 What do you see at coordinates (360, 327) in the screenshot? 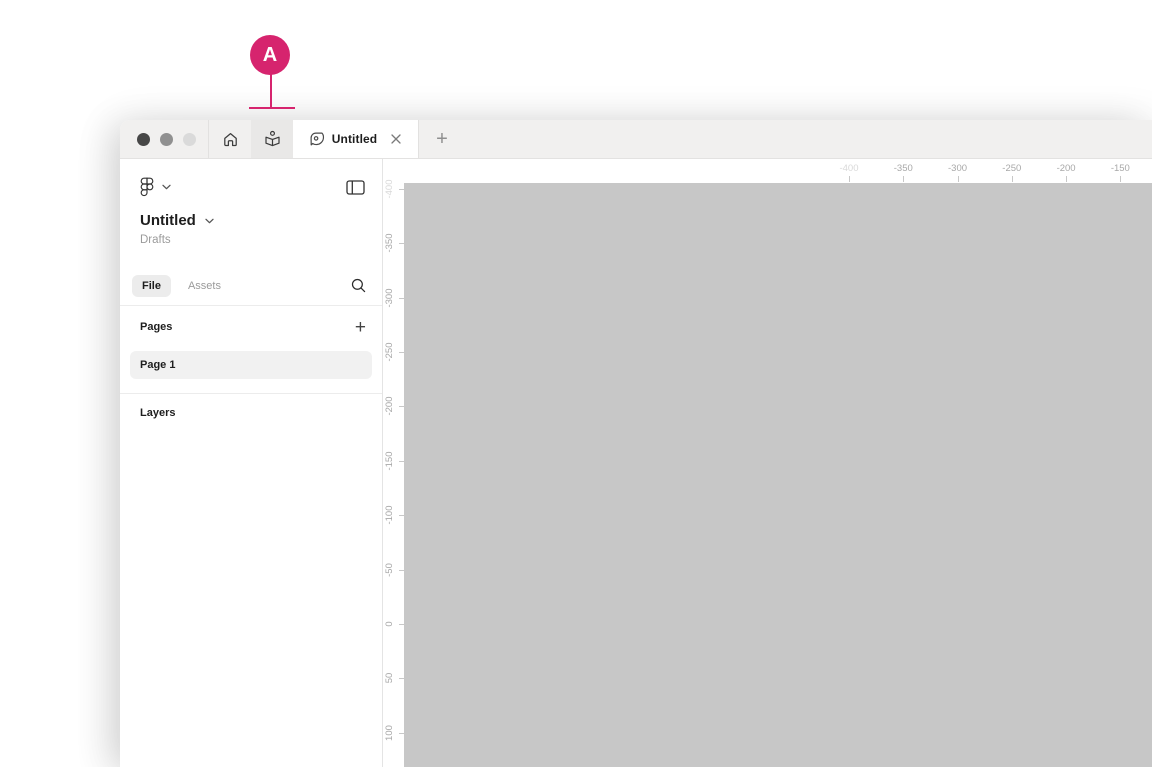
I see `add-page-icon: +` at bounding box center [360, 327].